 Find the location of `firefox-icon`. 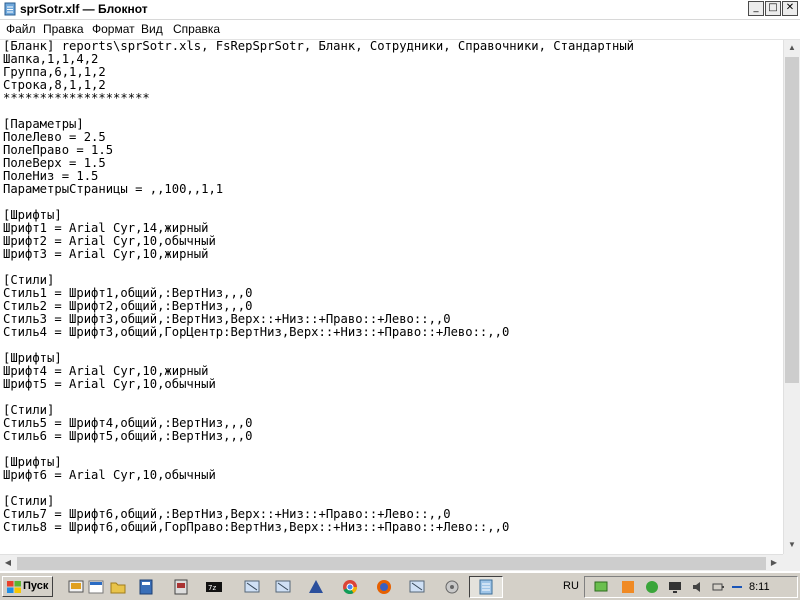

firefox-icon is located at coordinates (384, 587).